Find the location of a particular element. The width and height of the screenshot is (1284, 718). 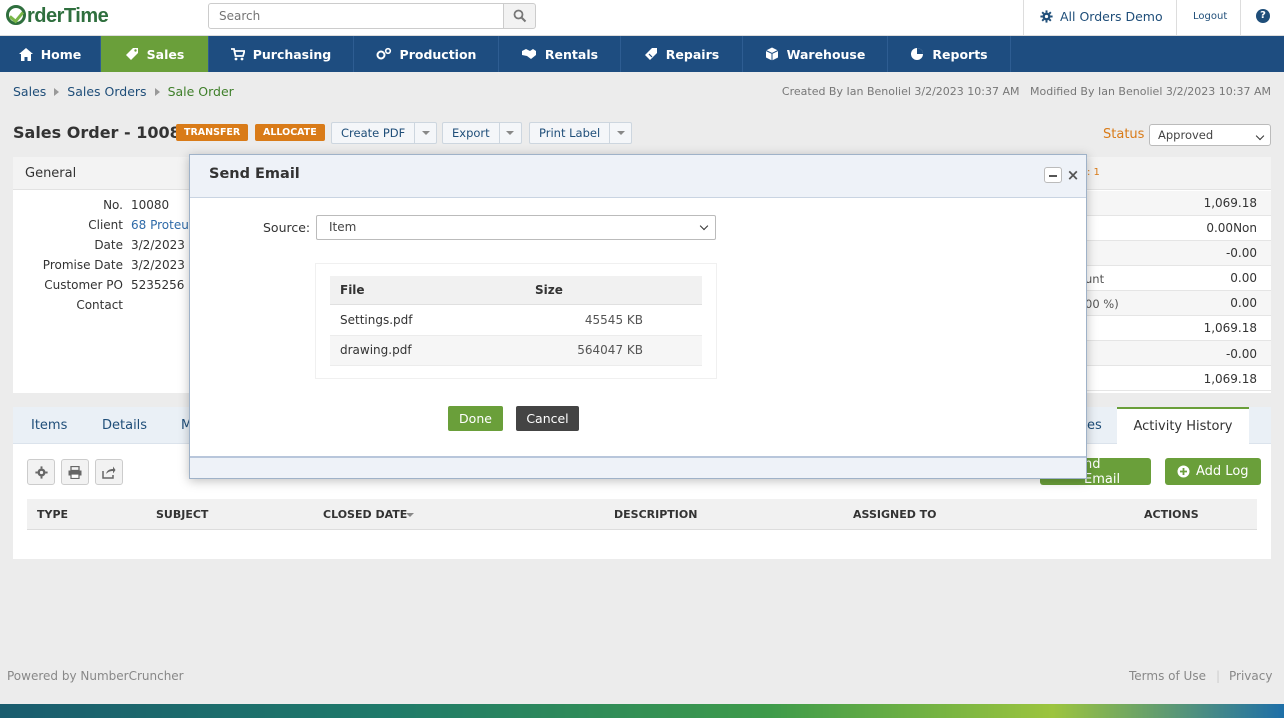

pie-chart-icon is located at coordinates (917, 54).